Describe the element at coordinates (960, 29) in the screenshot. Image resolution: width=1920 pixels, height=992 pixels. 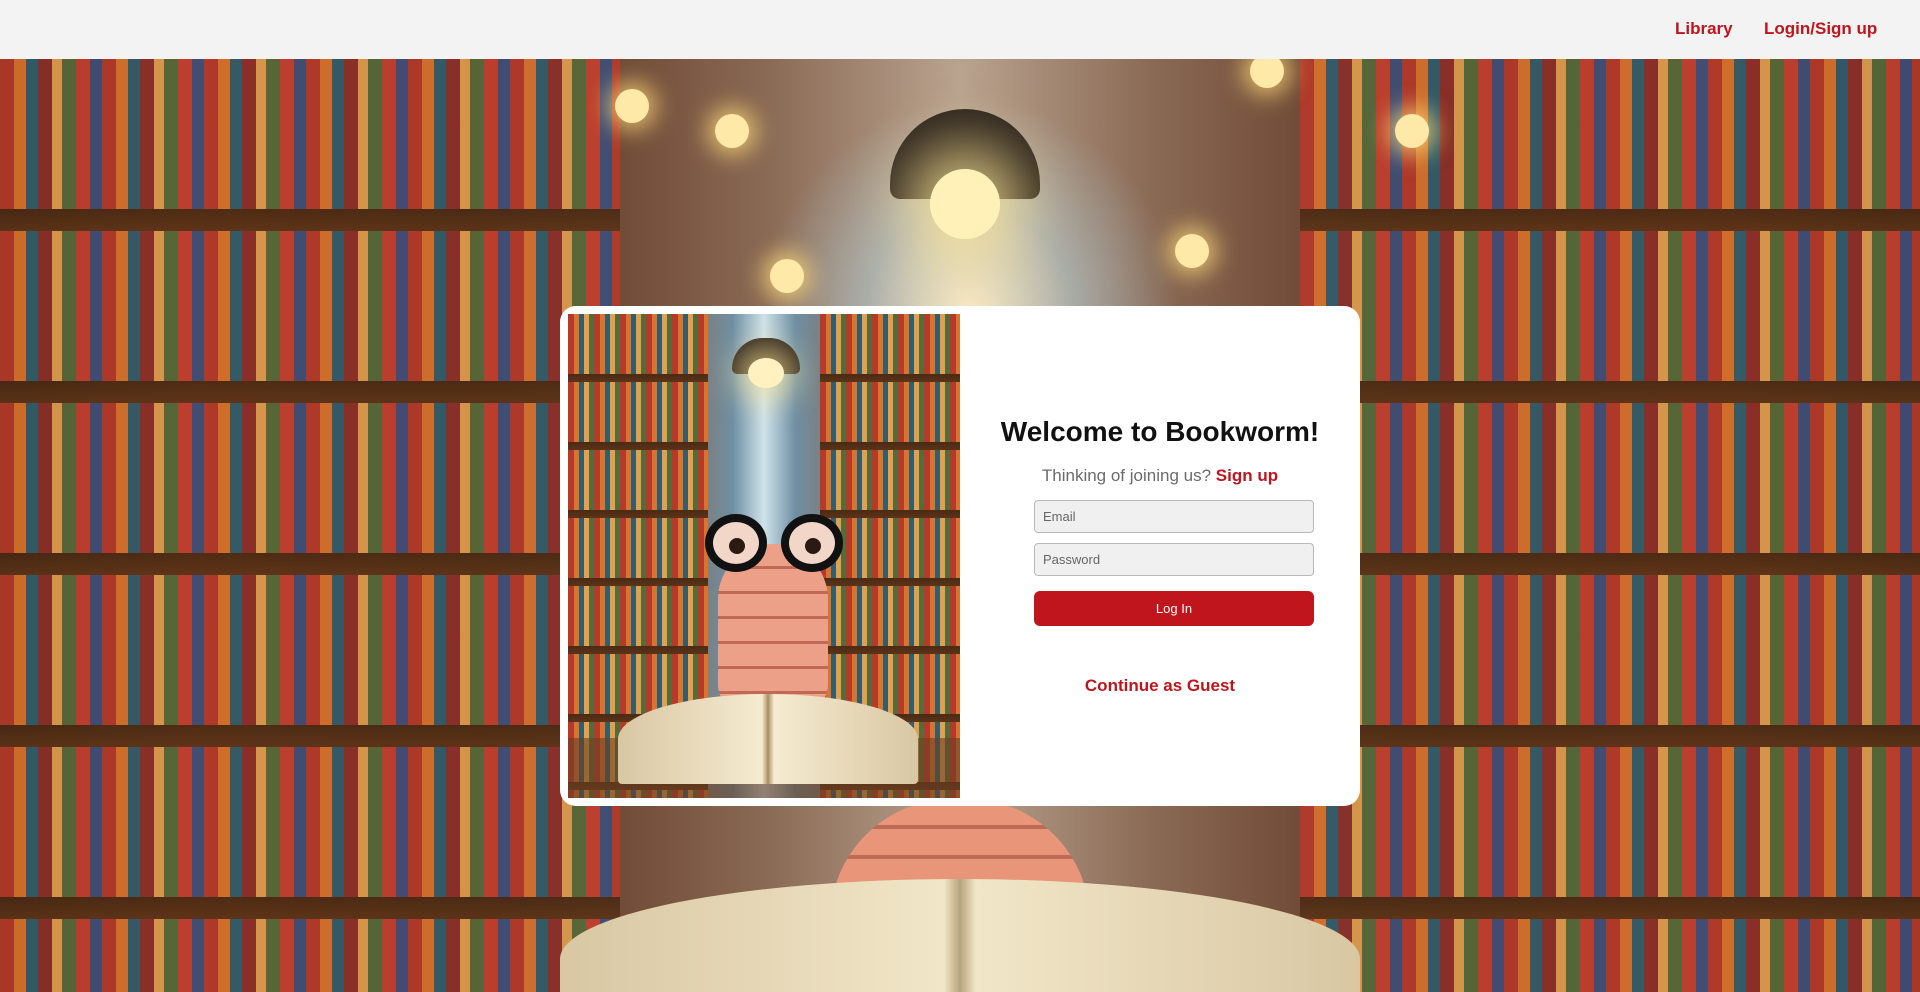
I see `top-navbar: Library Login/Sign up` at that location.